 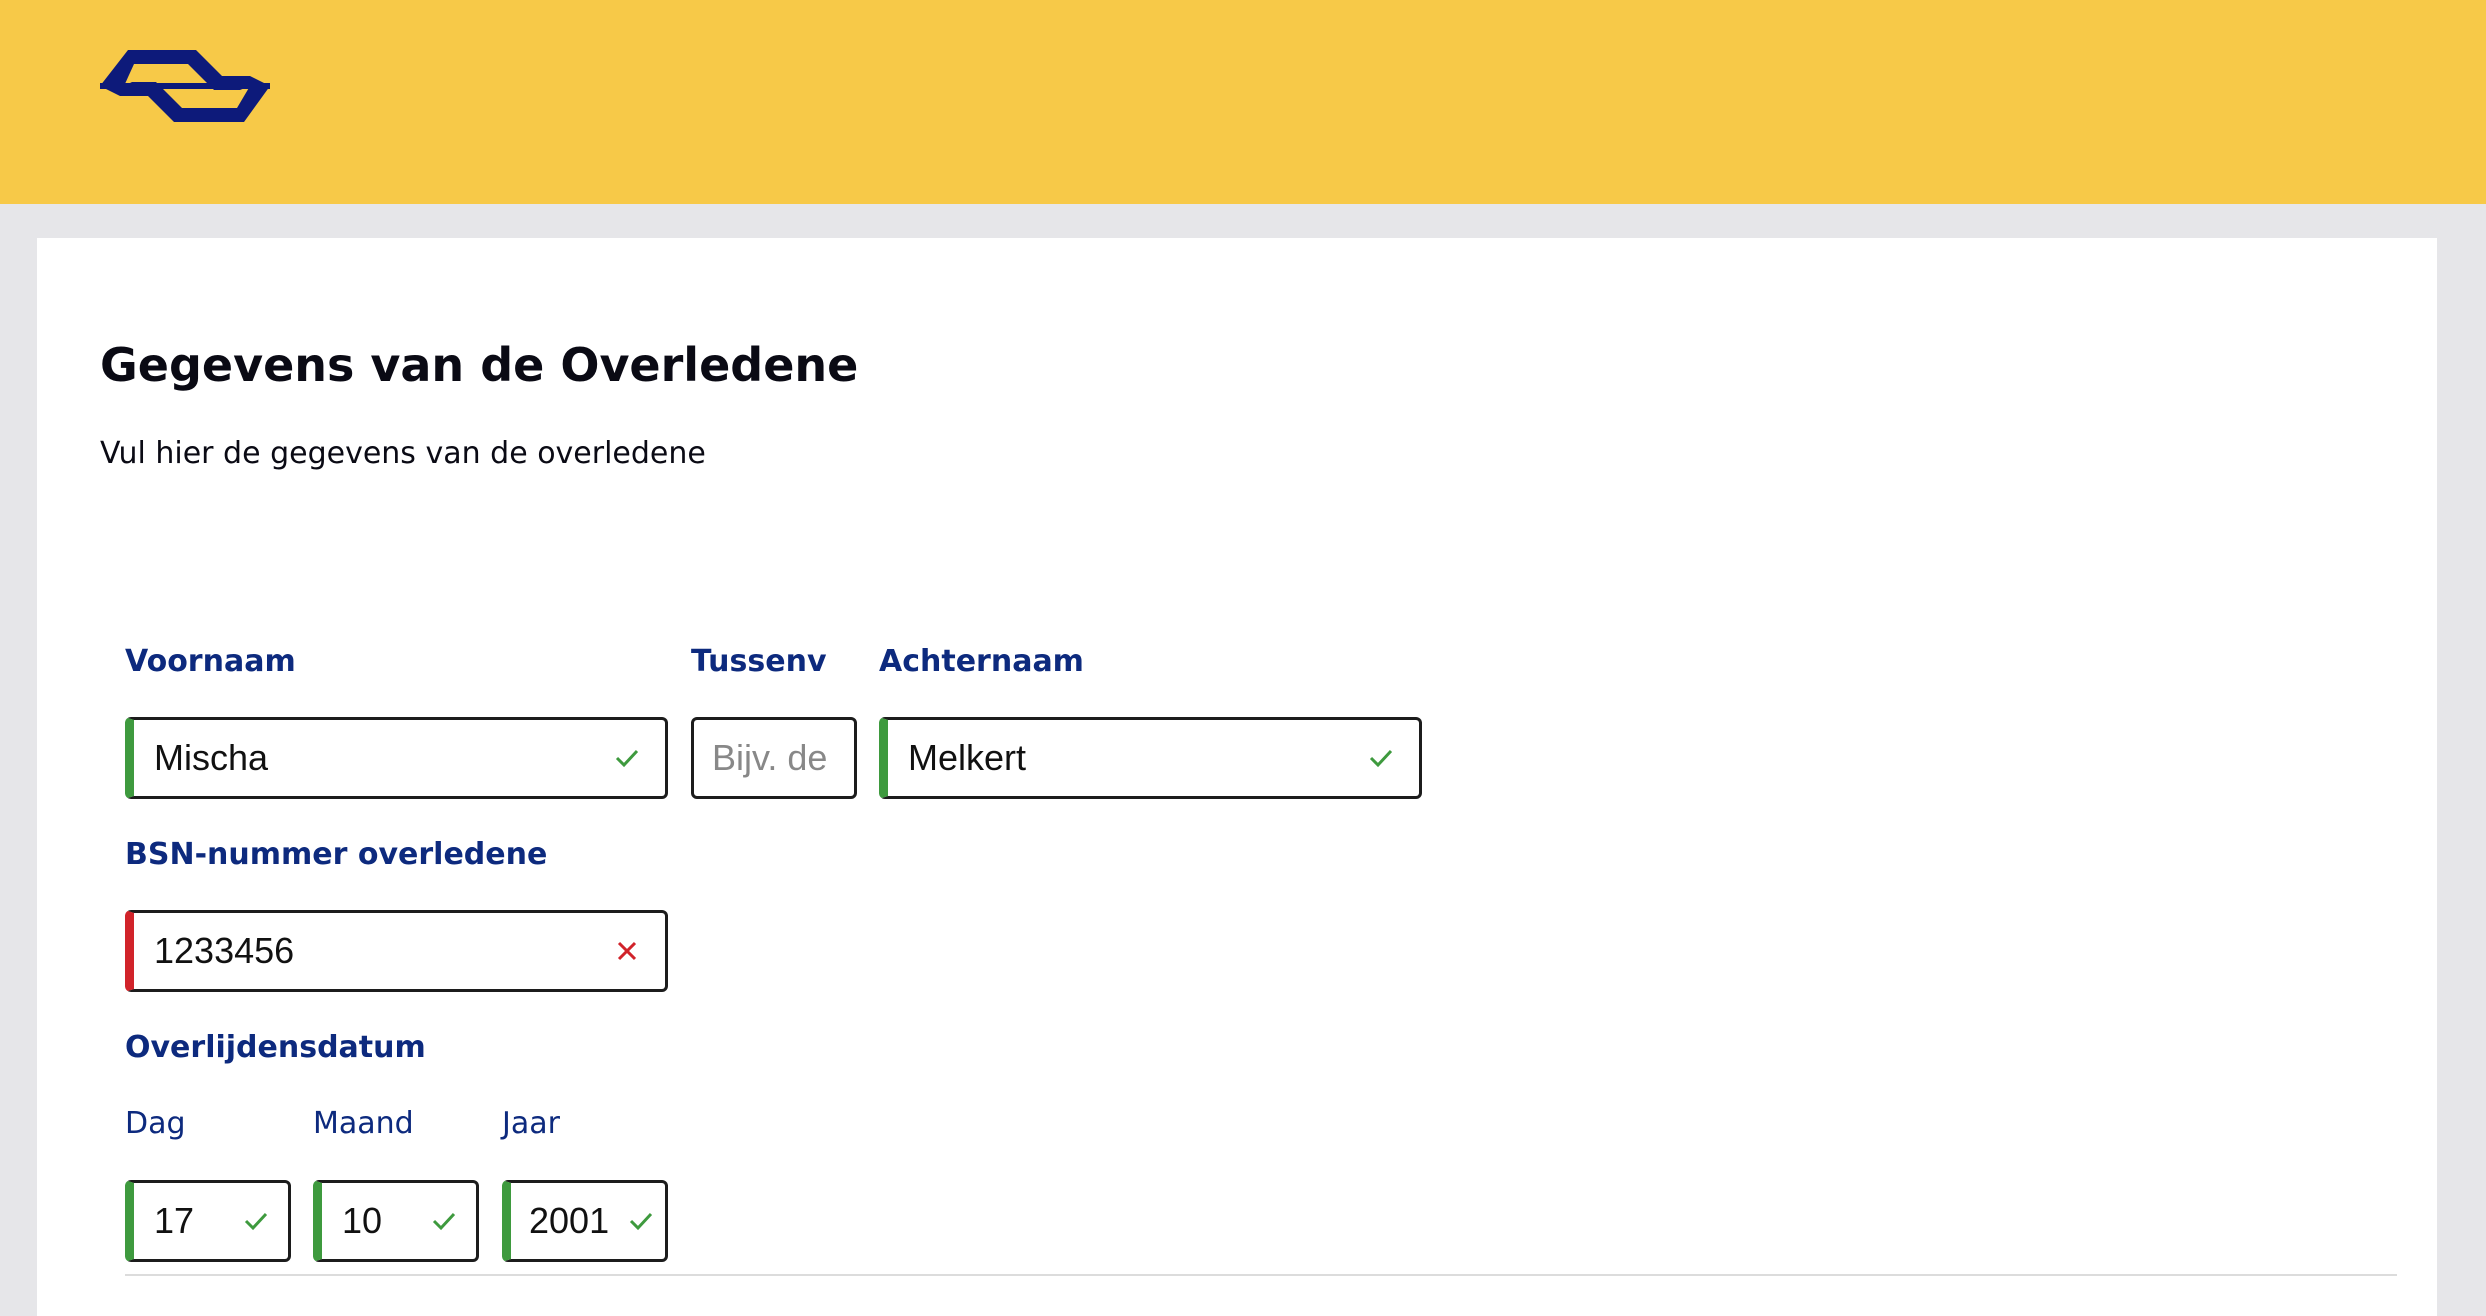 I want to click on dag-label: Dag, so click(x=155, y=1123).